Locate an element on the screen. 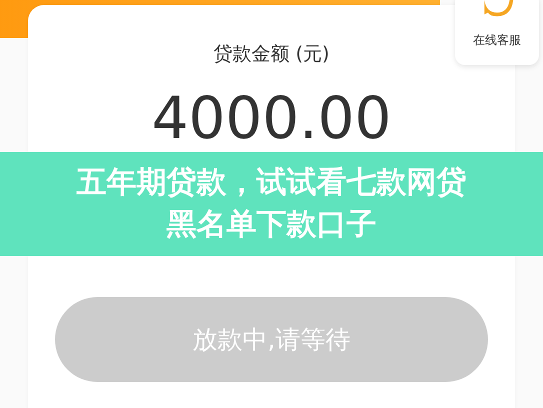 The image size is (543, 408). amount-label: 贷款金额 (元) is located at coordinates (272, 54).